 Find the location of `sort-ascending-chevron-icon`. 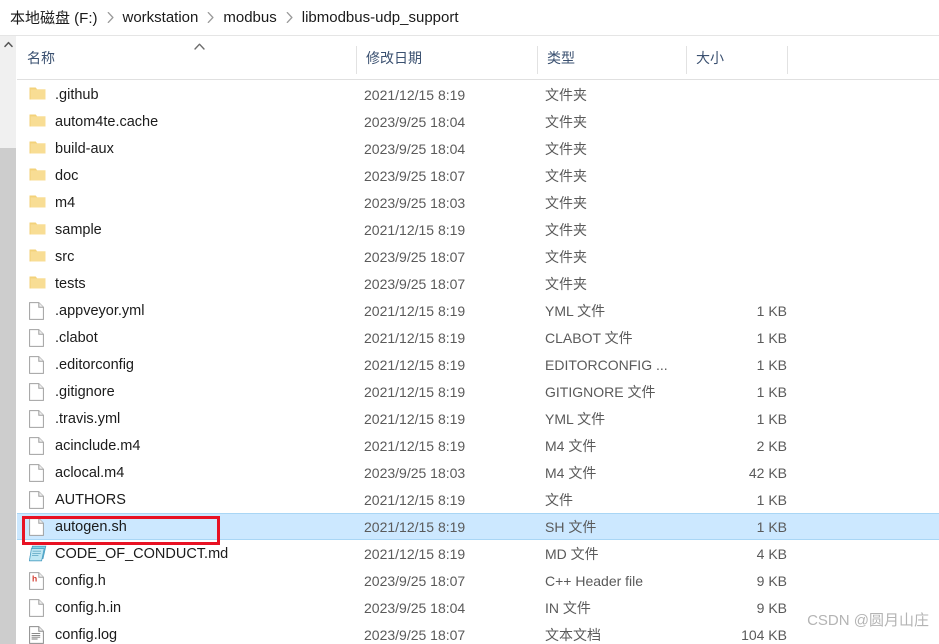

sort-ascending-chevron-icon is located at coordinates (200, 47).